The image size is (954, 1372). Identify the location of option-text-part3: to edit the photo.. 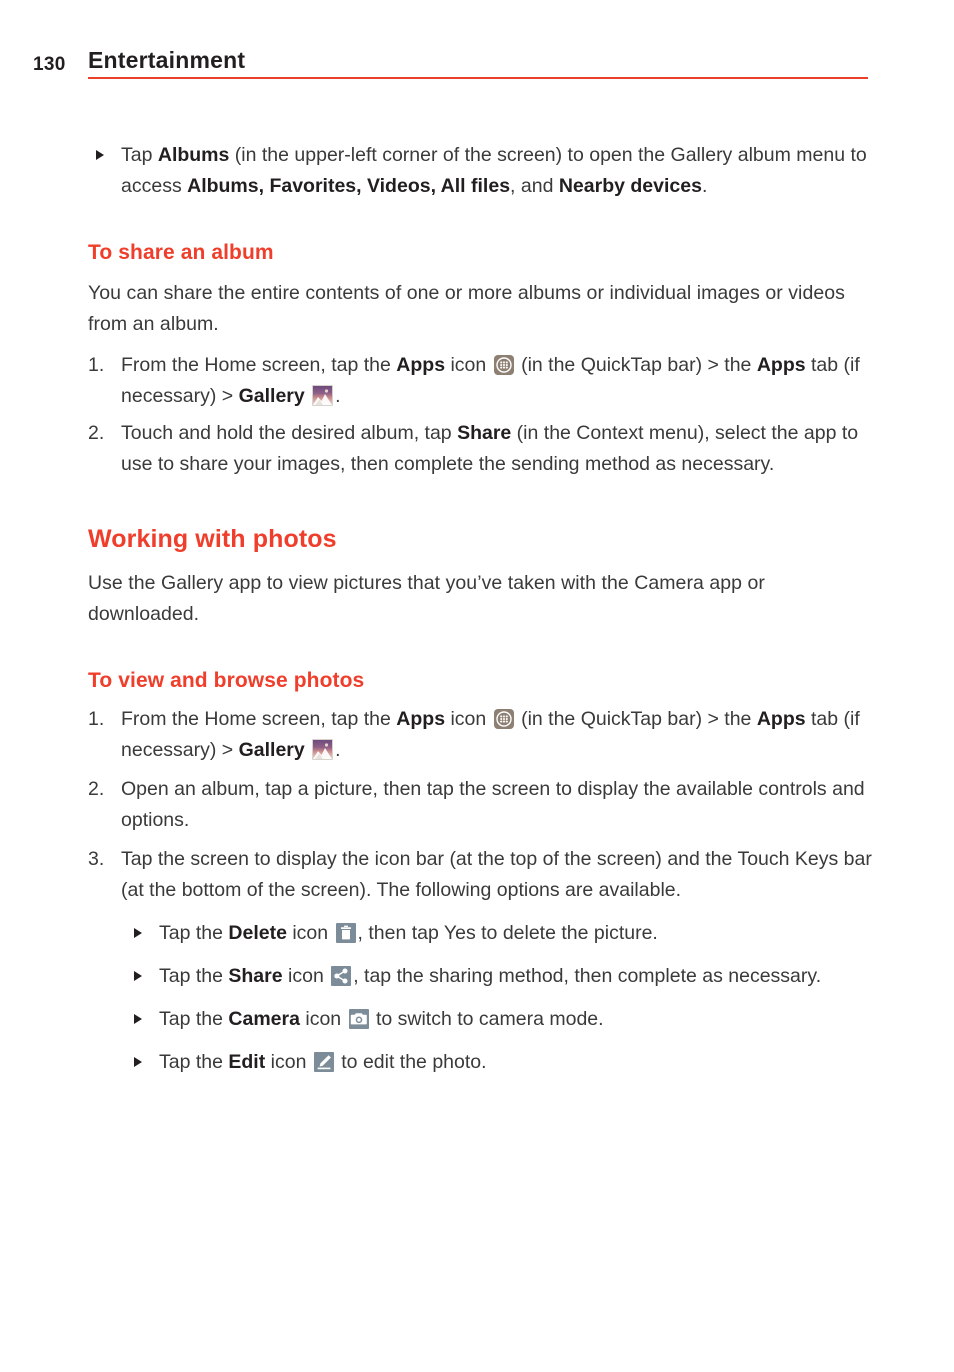
(411, 1062).